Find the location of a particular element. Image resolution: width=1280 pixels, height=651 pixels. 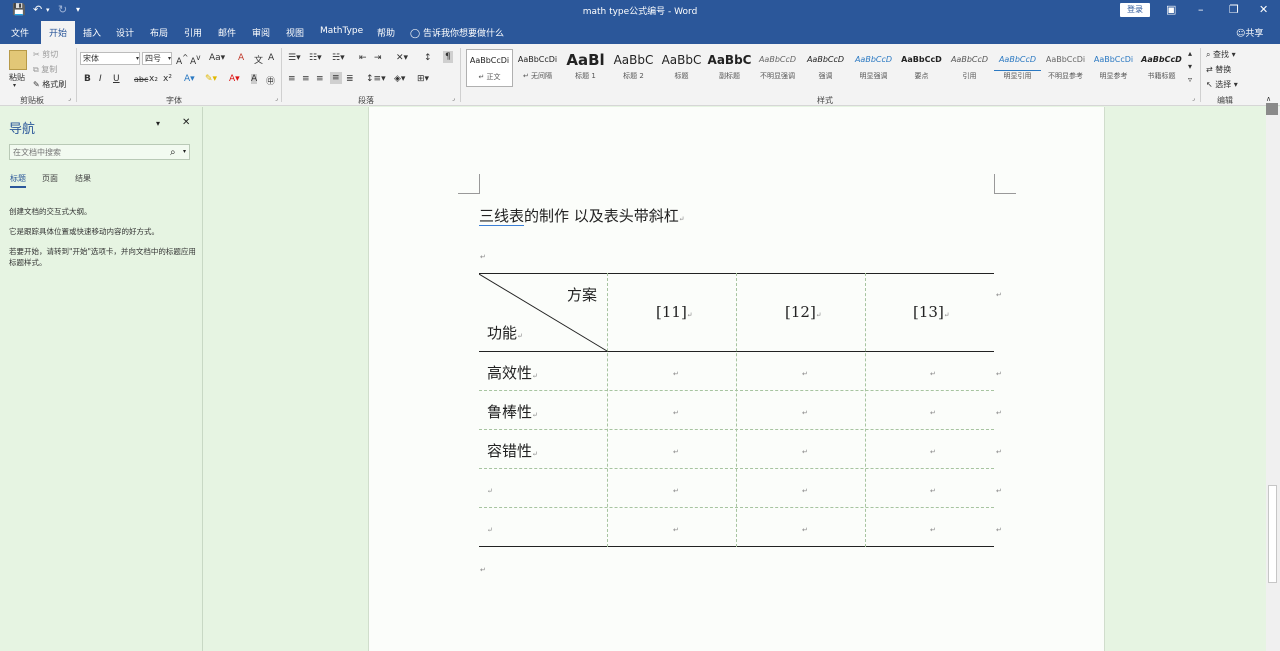

sort-icon: ↕ is located at coordinates (428, 58).